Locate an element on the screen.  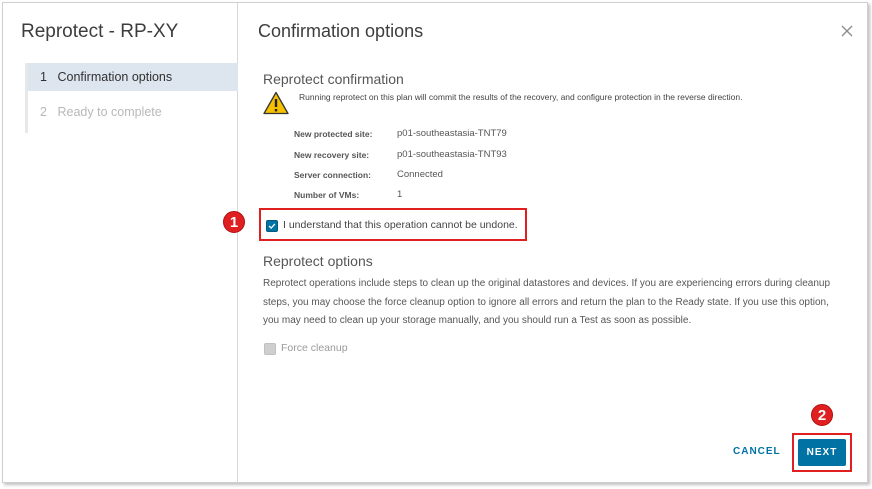
force-cleanup-checkbox is located at coordinates (270, 349).